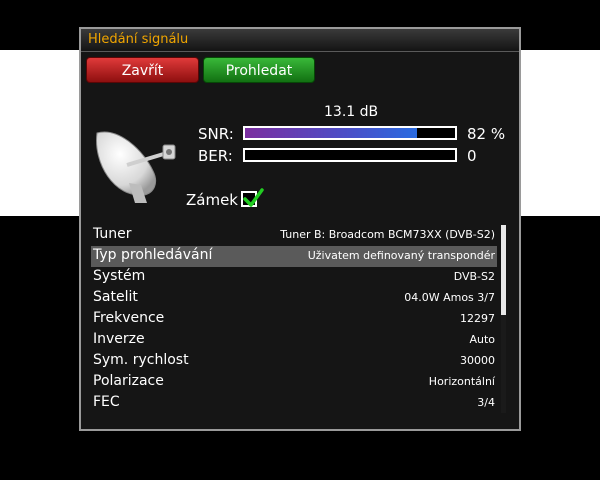 The image size is (600, 480). I want to click on settings-row: Systém DVB-S2, so click(294, 277).